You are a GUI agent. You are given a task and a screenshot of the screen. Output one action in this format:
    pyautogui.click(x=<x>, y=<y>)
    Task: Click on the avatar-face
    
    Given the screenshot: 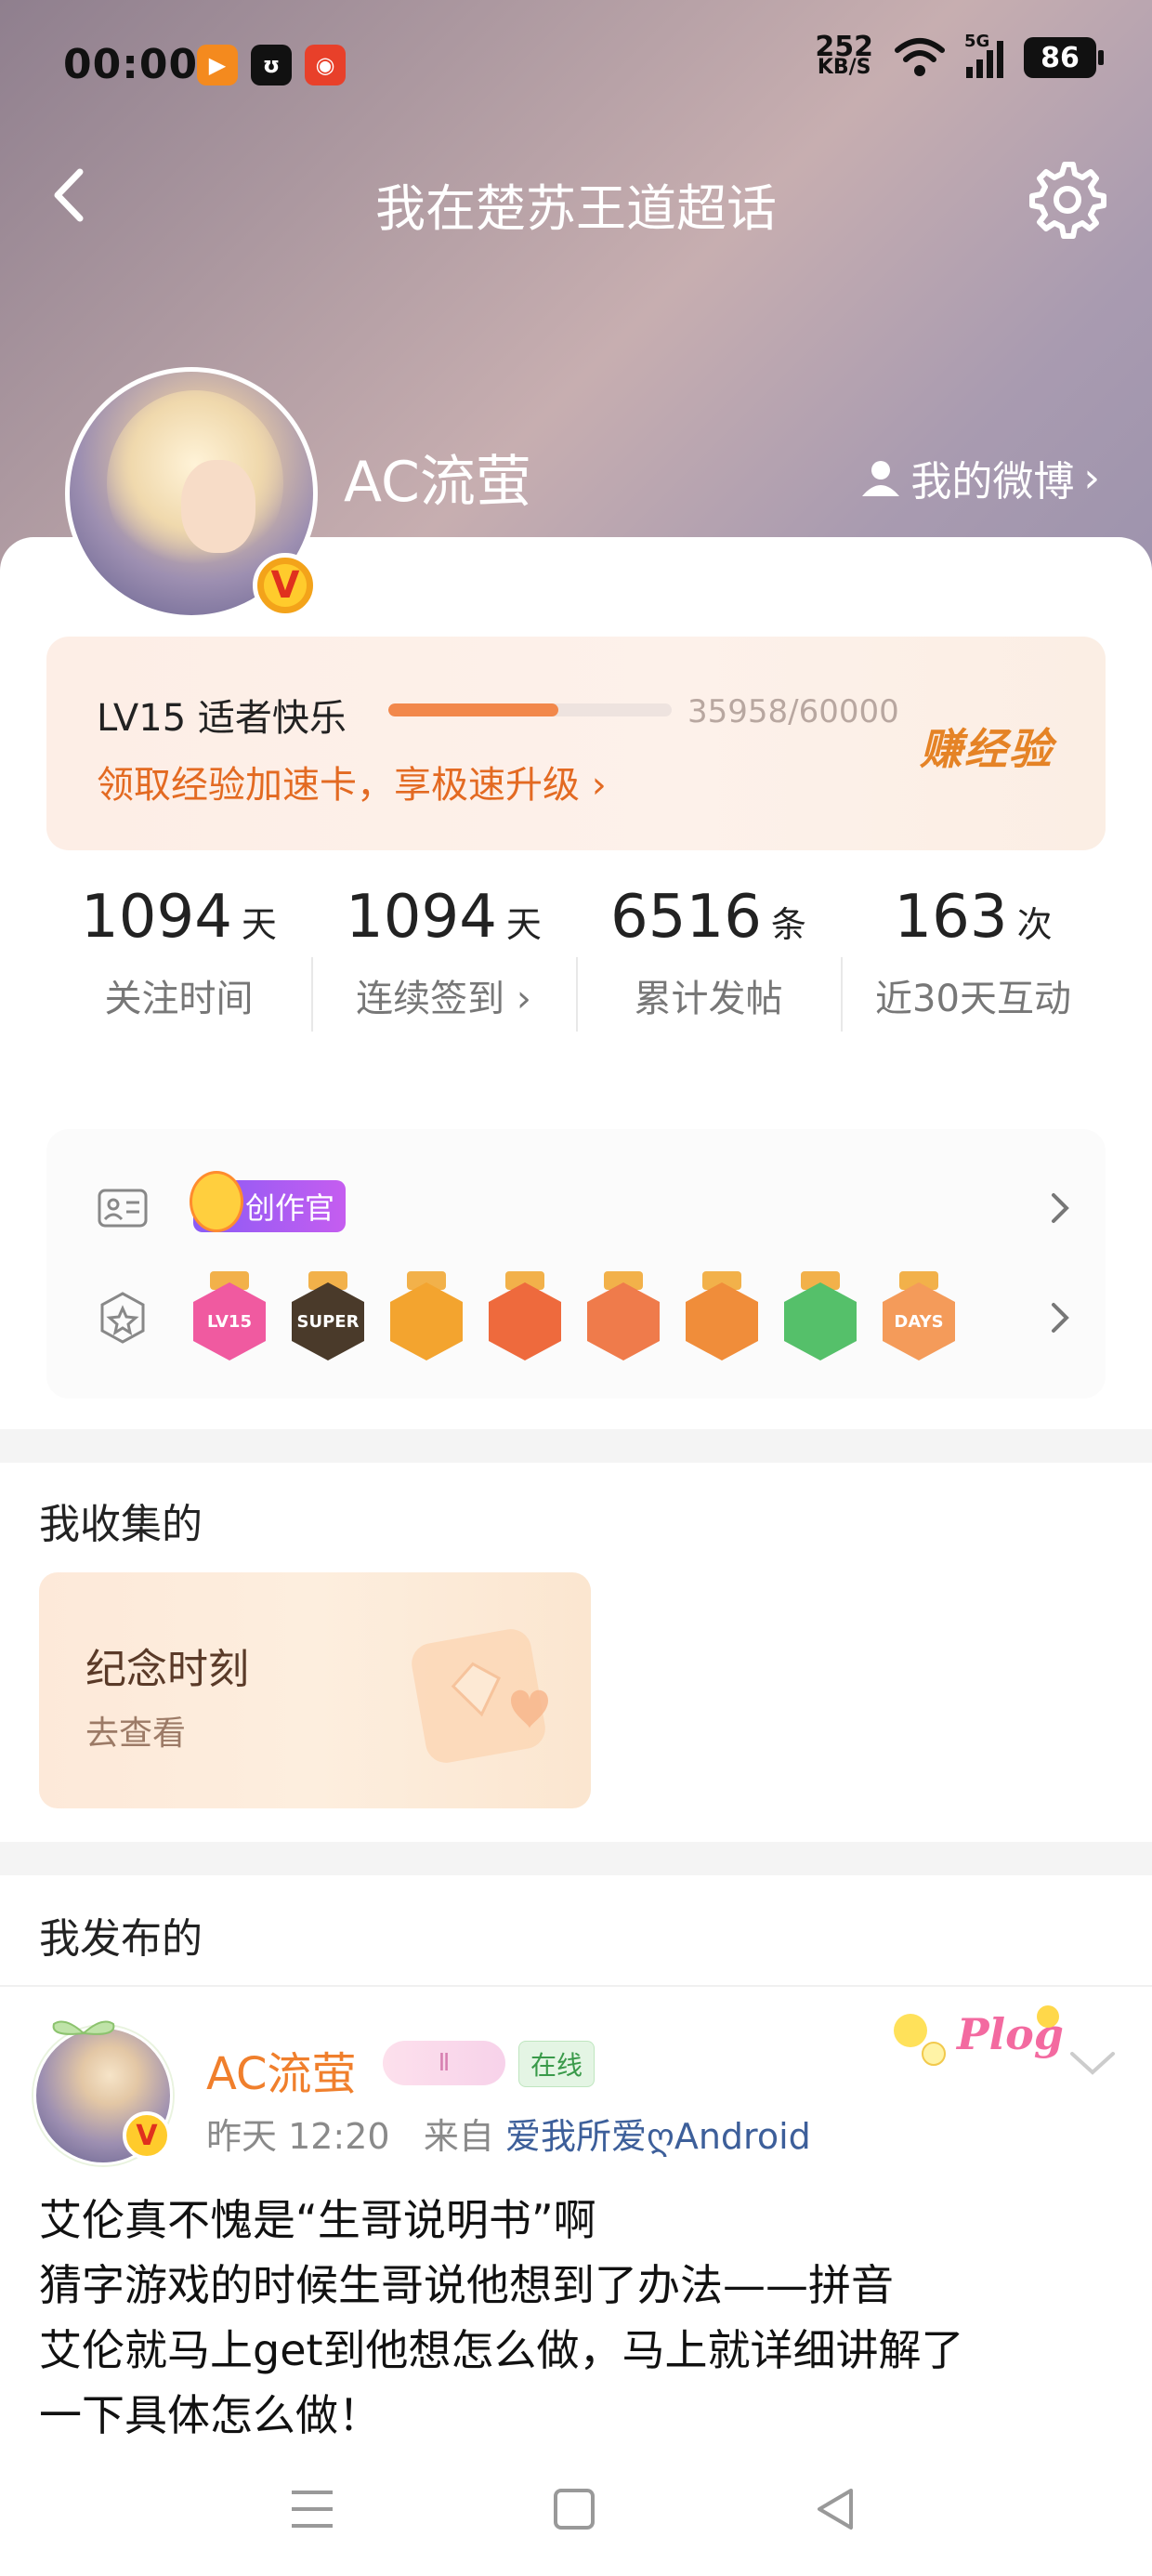 What is the action you would take?
    pyautogui.click(x=218, y=506)
    